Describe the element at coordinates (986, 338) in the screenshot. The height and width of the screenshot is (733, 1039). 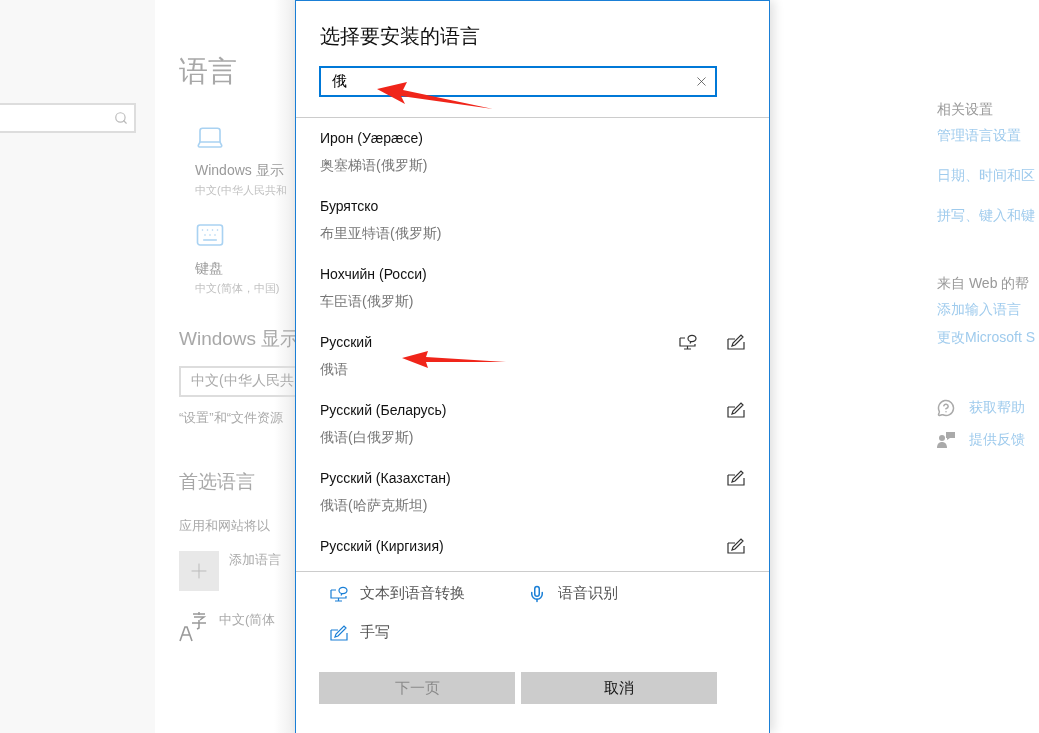
I see `help-link: 更改Microsoft S` at that location.